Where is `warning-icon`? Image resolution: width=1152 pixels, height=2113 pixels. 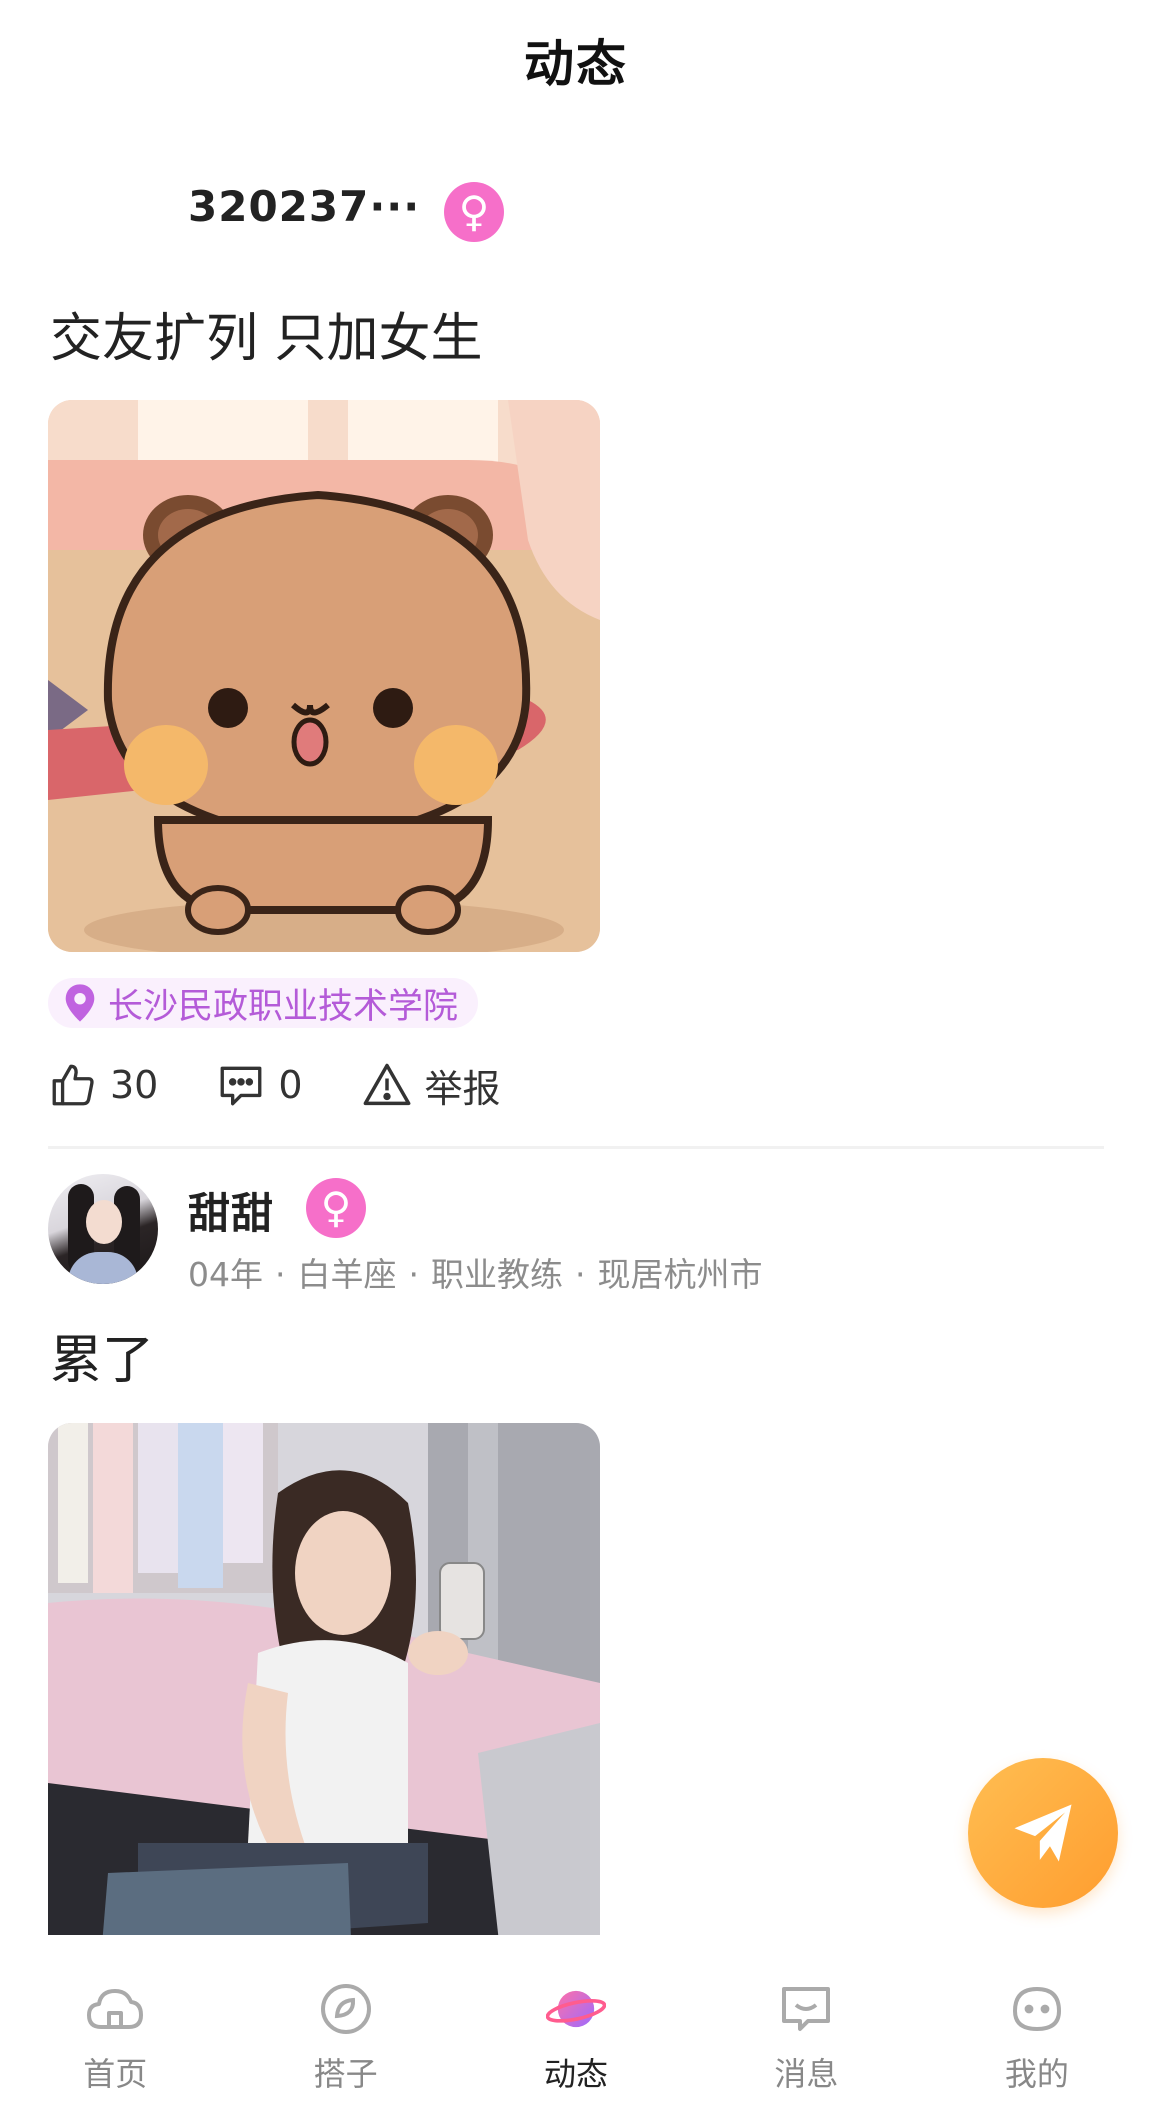
warning-icon is located at coordinates (386, 1084).